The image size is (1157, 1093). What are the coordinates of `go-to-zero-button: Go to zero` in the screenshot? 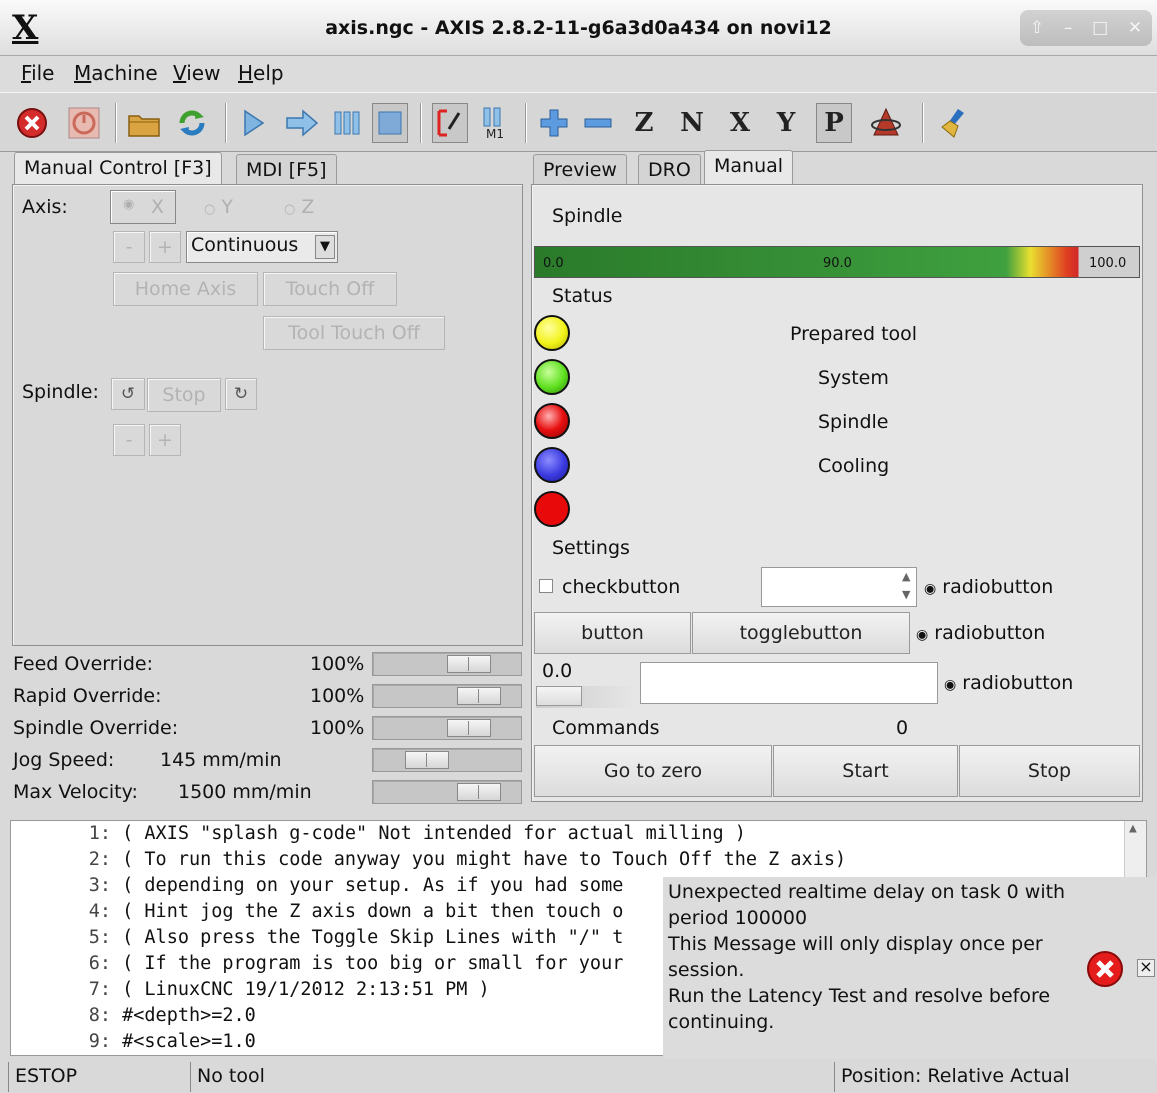 It's located at (653, 771).